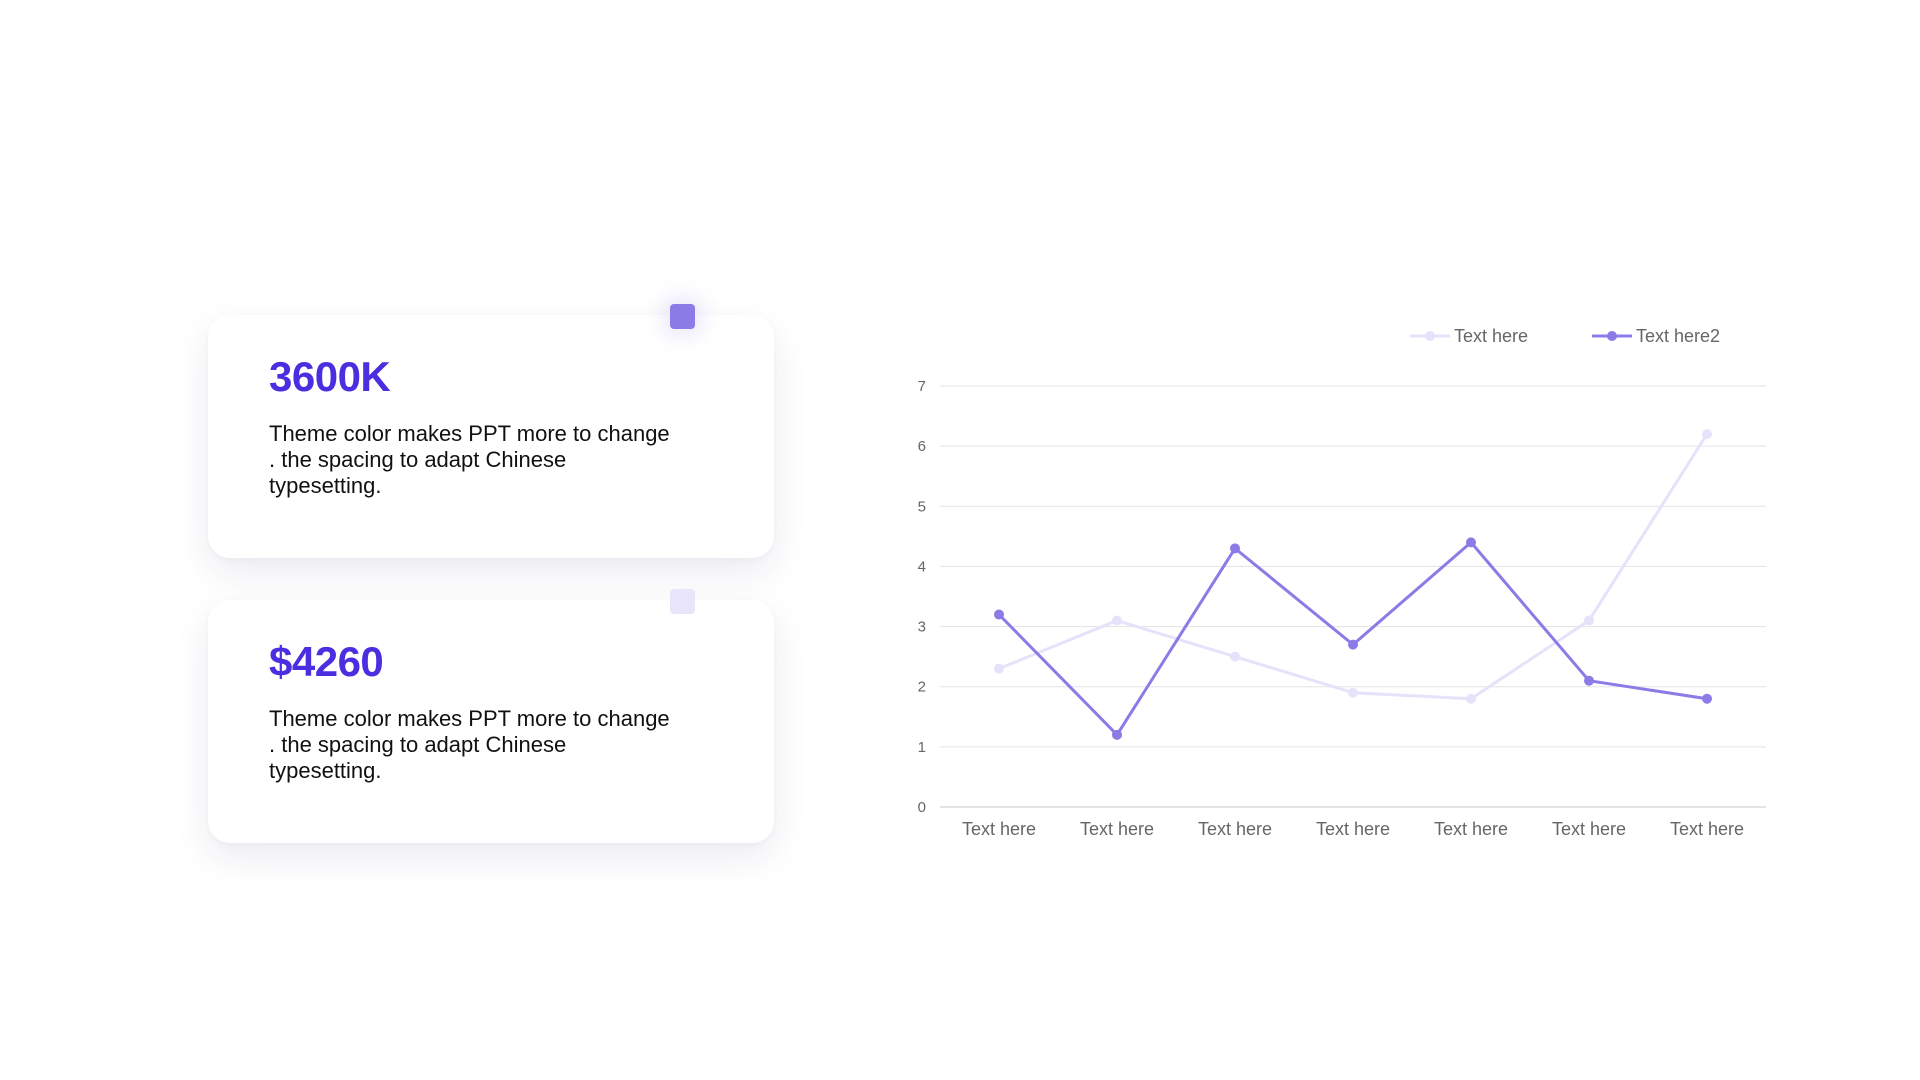 This screenshot has width=1920, height=1080. Describe the element at coordinates (326, 661) in the screenshot. I see `card-value: $4260` at that location.